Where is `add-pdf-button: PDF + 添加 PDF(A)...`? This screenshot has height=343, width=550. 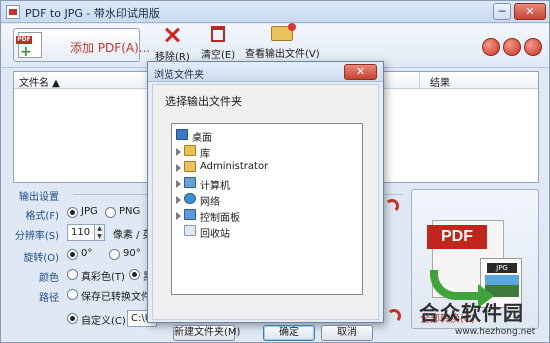
add-pdf-button: PDF + 添加 PDF(A)... is located at coordinates (81, 45).